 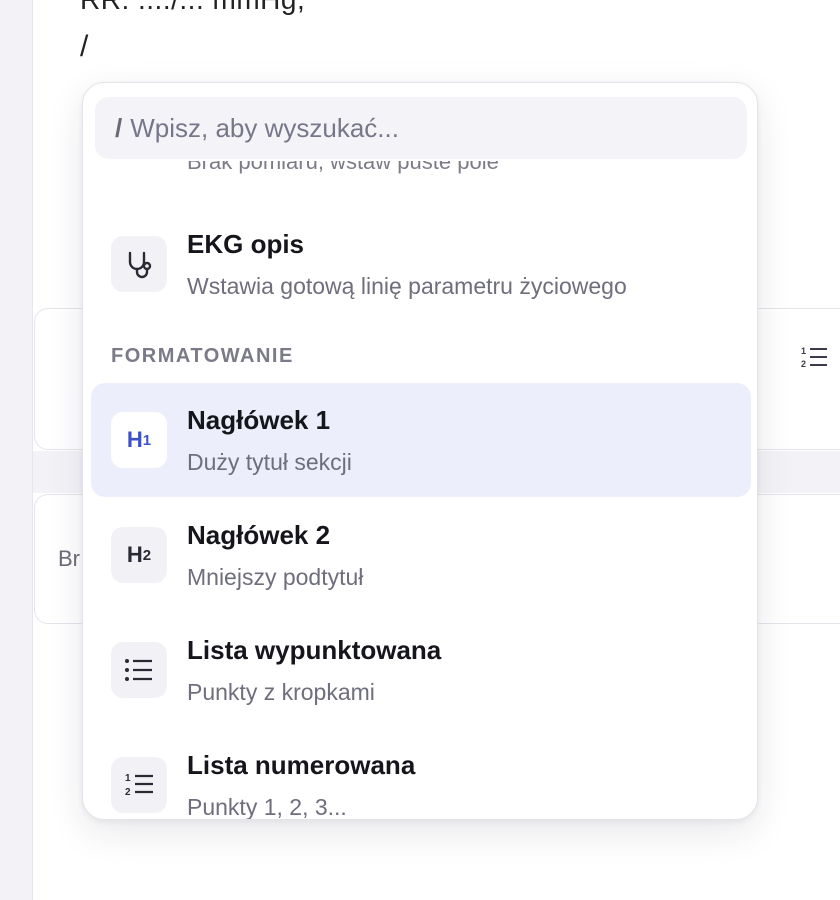 I want to click on menu-item-bullet-list: Lista wypunktowana Punkty z kropkami, so click(x=421, y=670).